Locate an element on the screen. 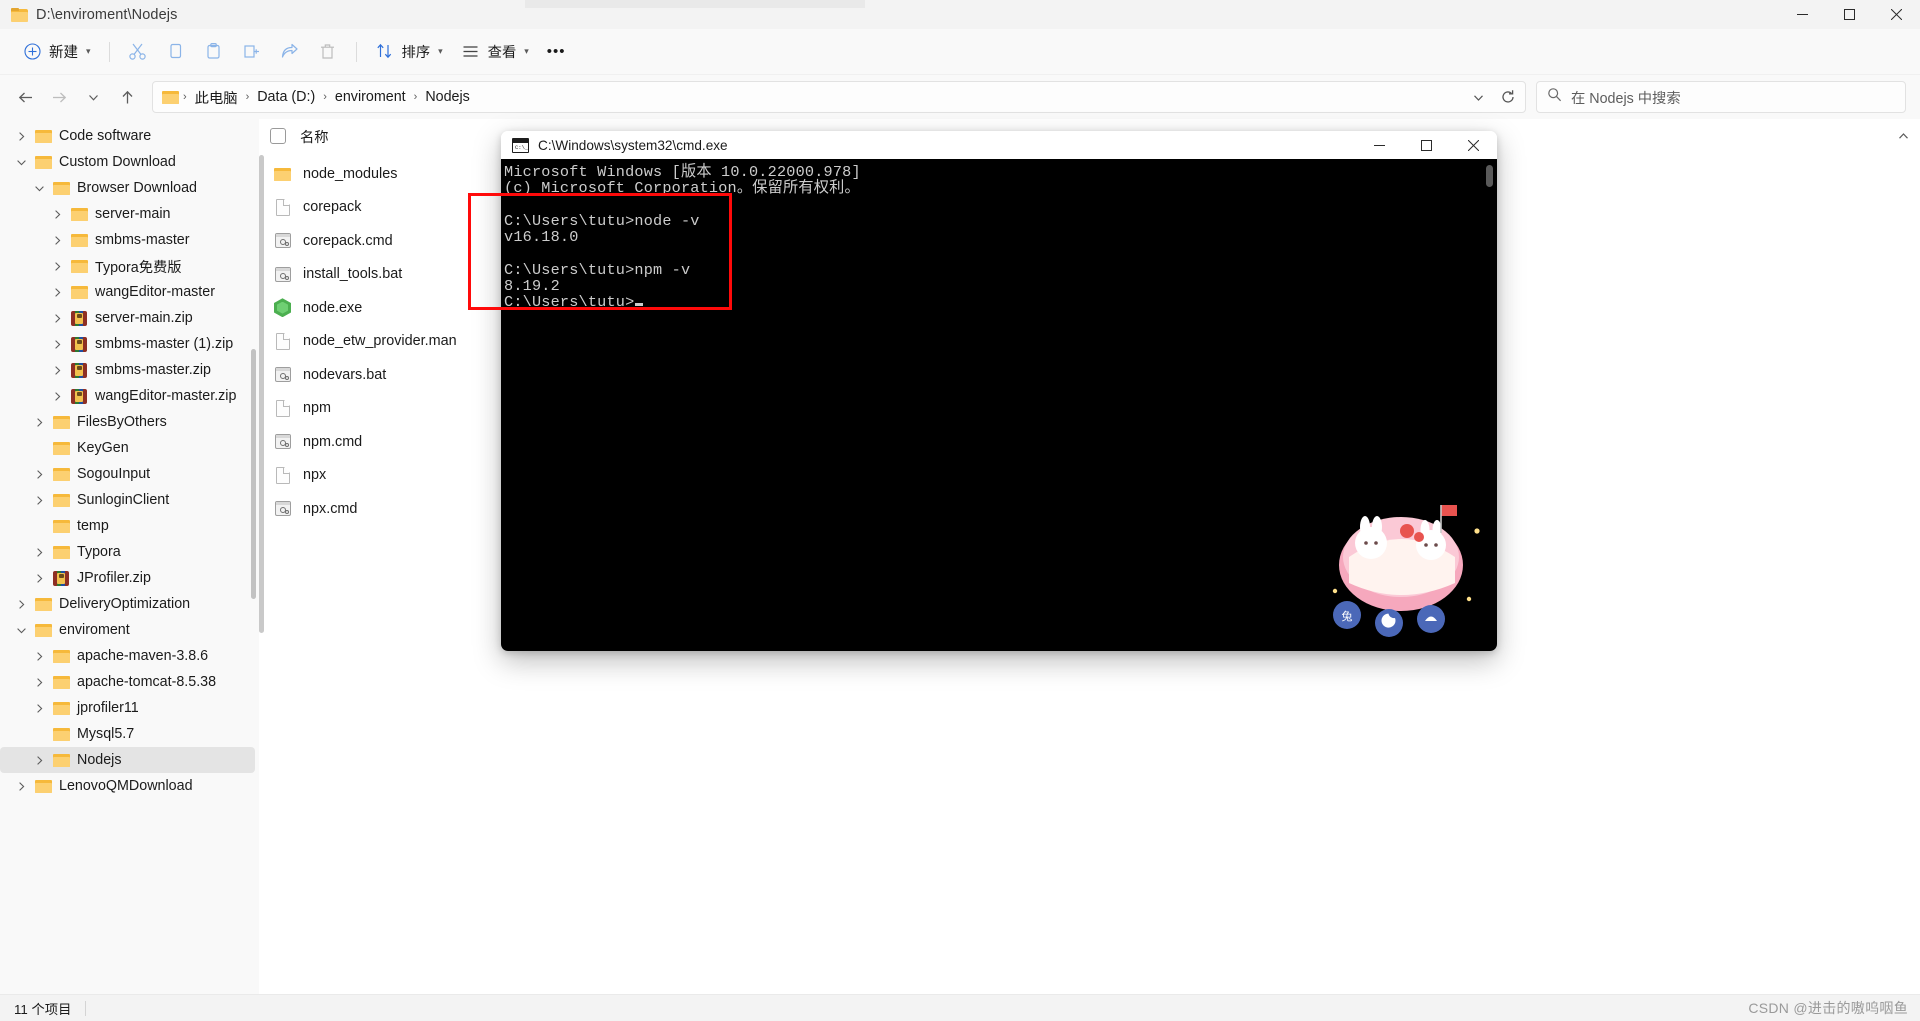 The height and width of the screenshot is (1021, 1920). minimize-button is located at coordinates (1802, 14).